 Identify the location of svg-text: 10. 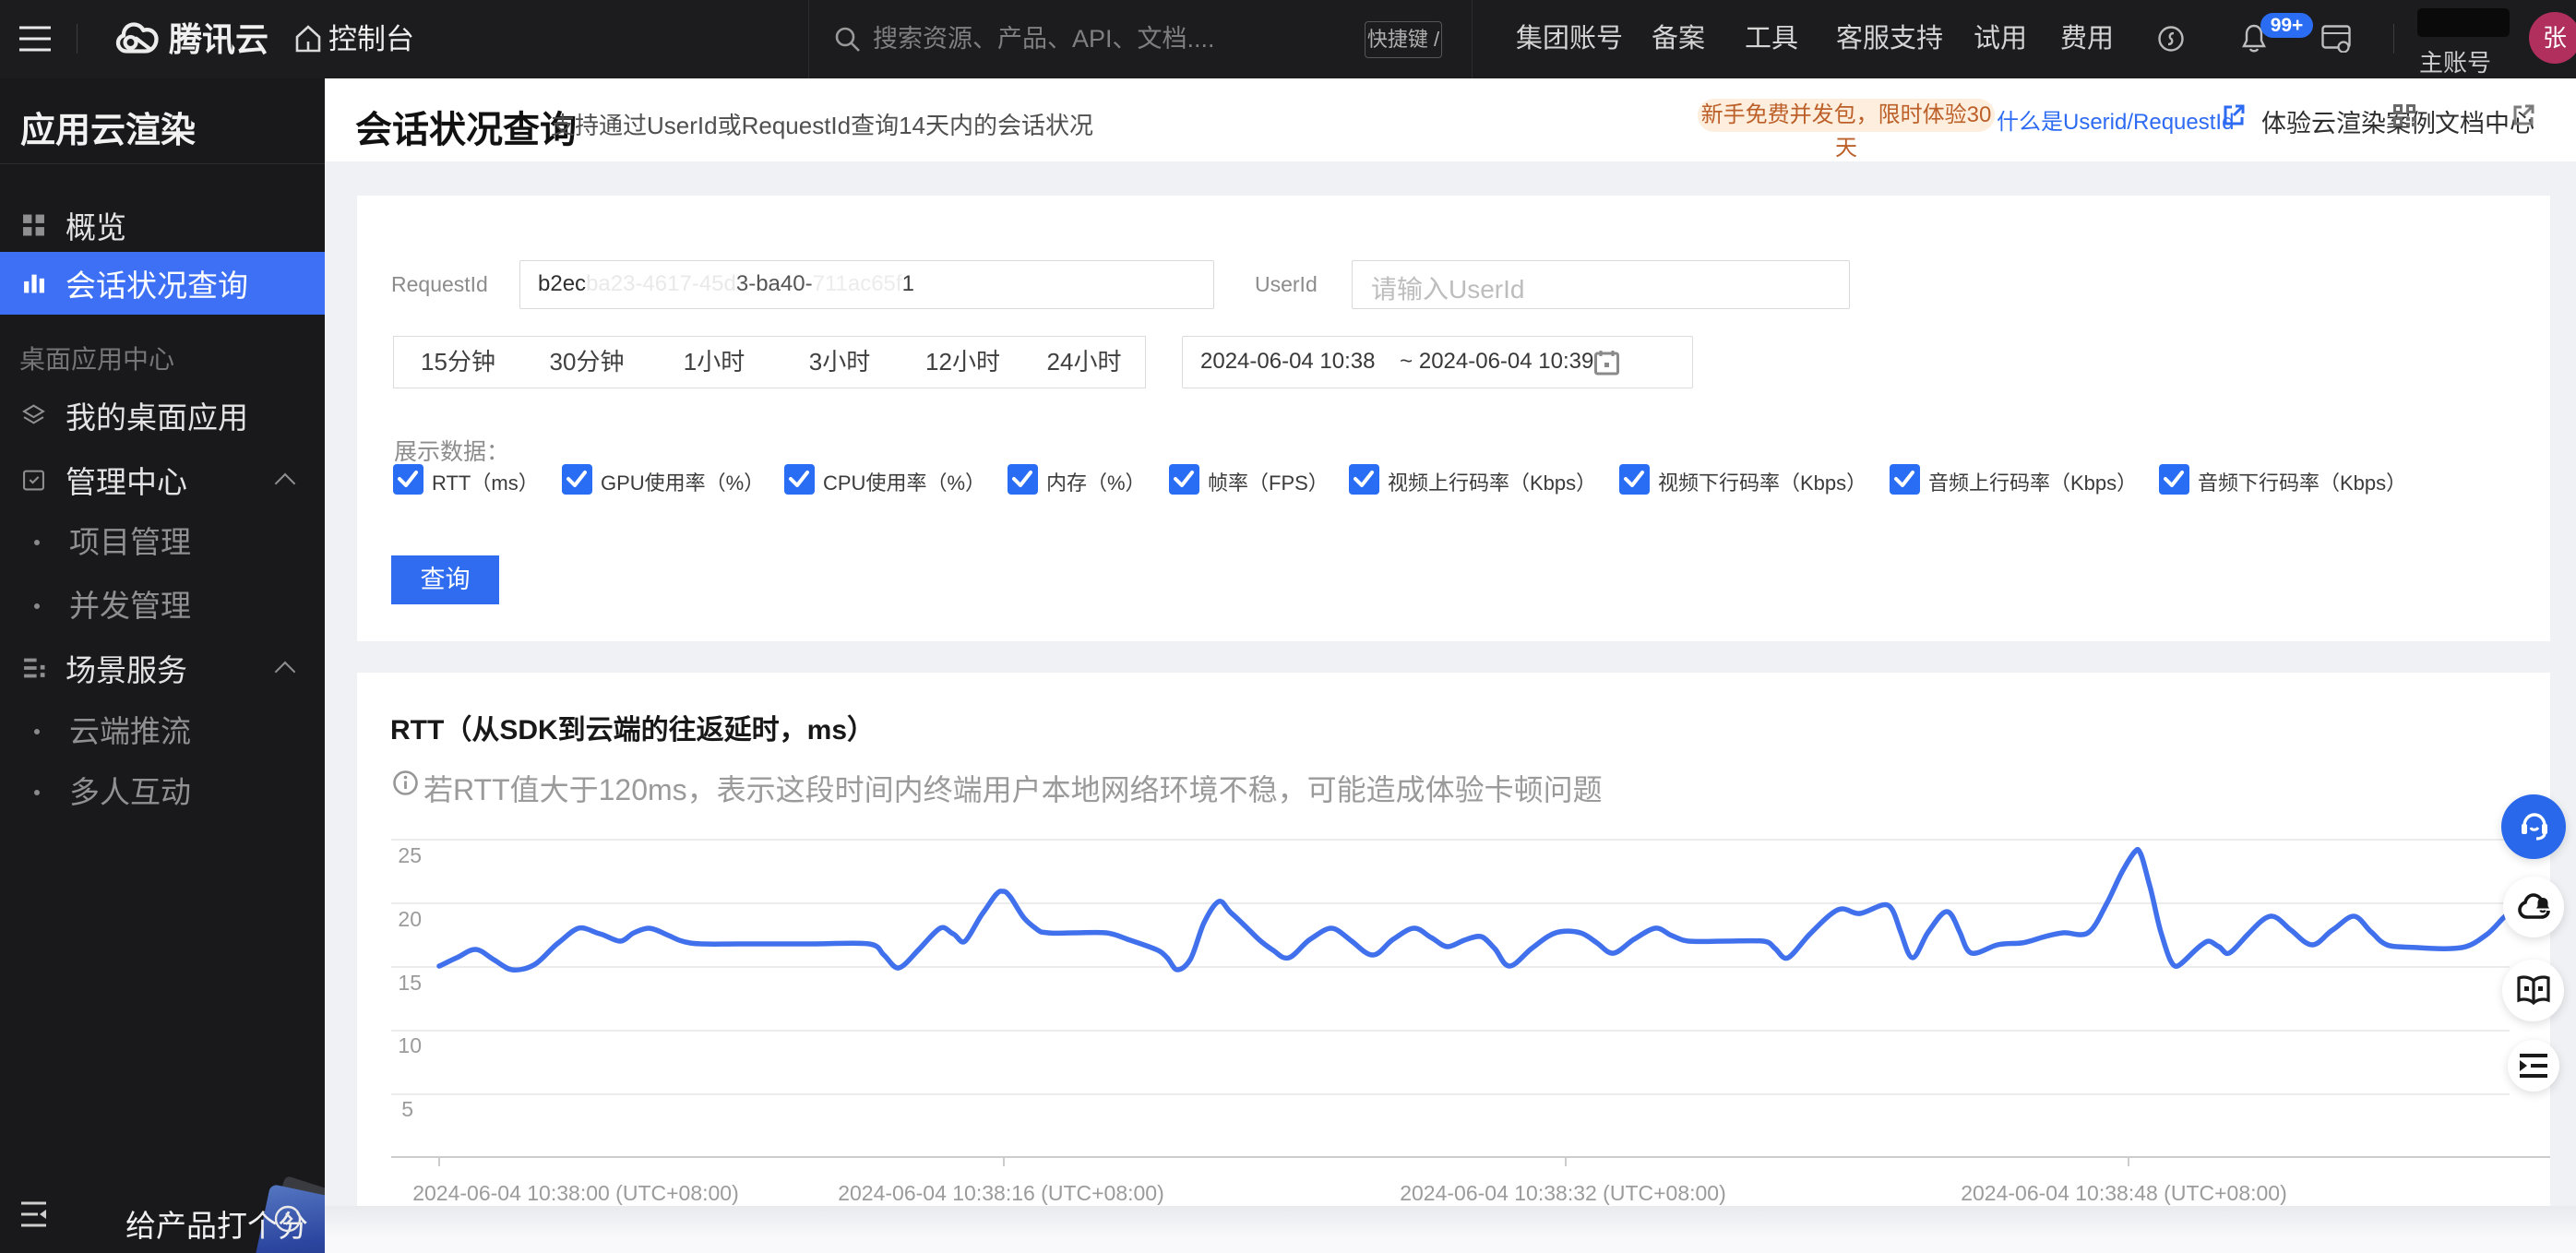
(410, 1045).